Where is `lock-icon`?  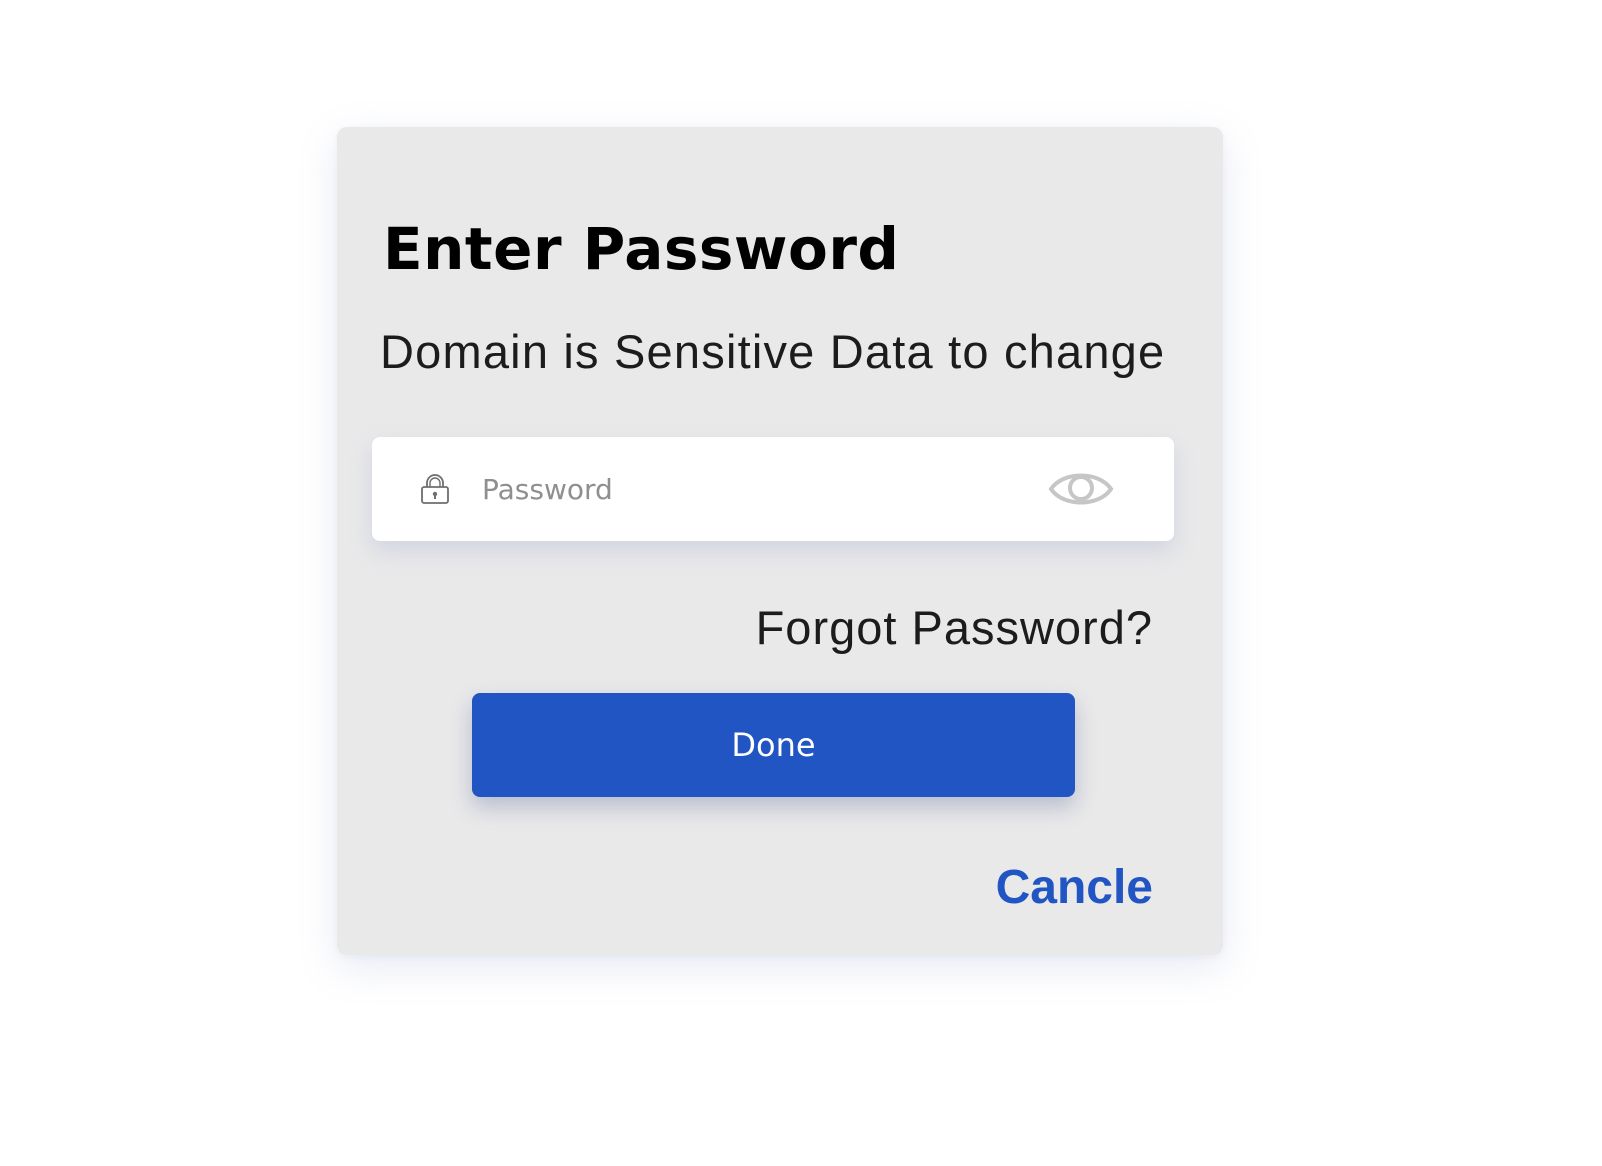
lock-icon is located at coordinates (435, 489).